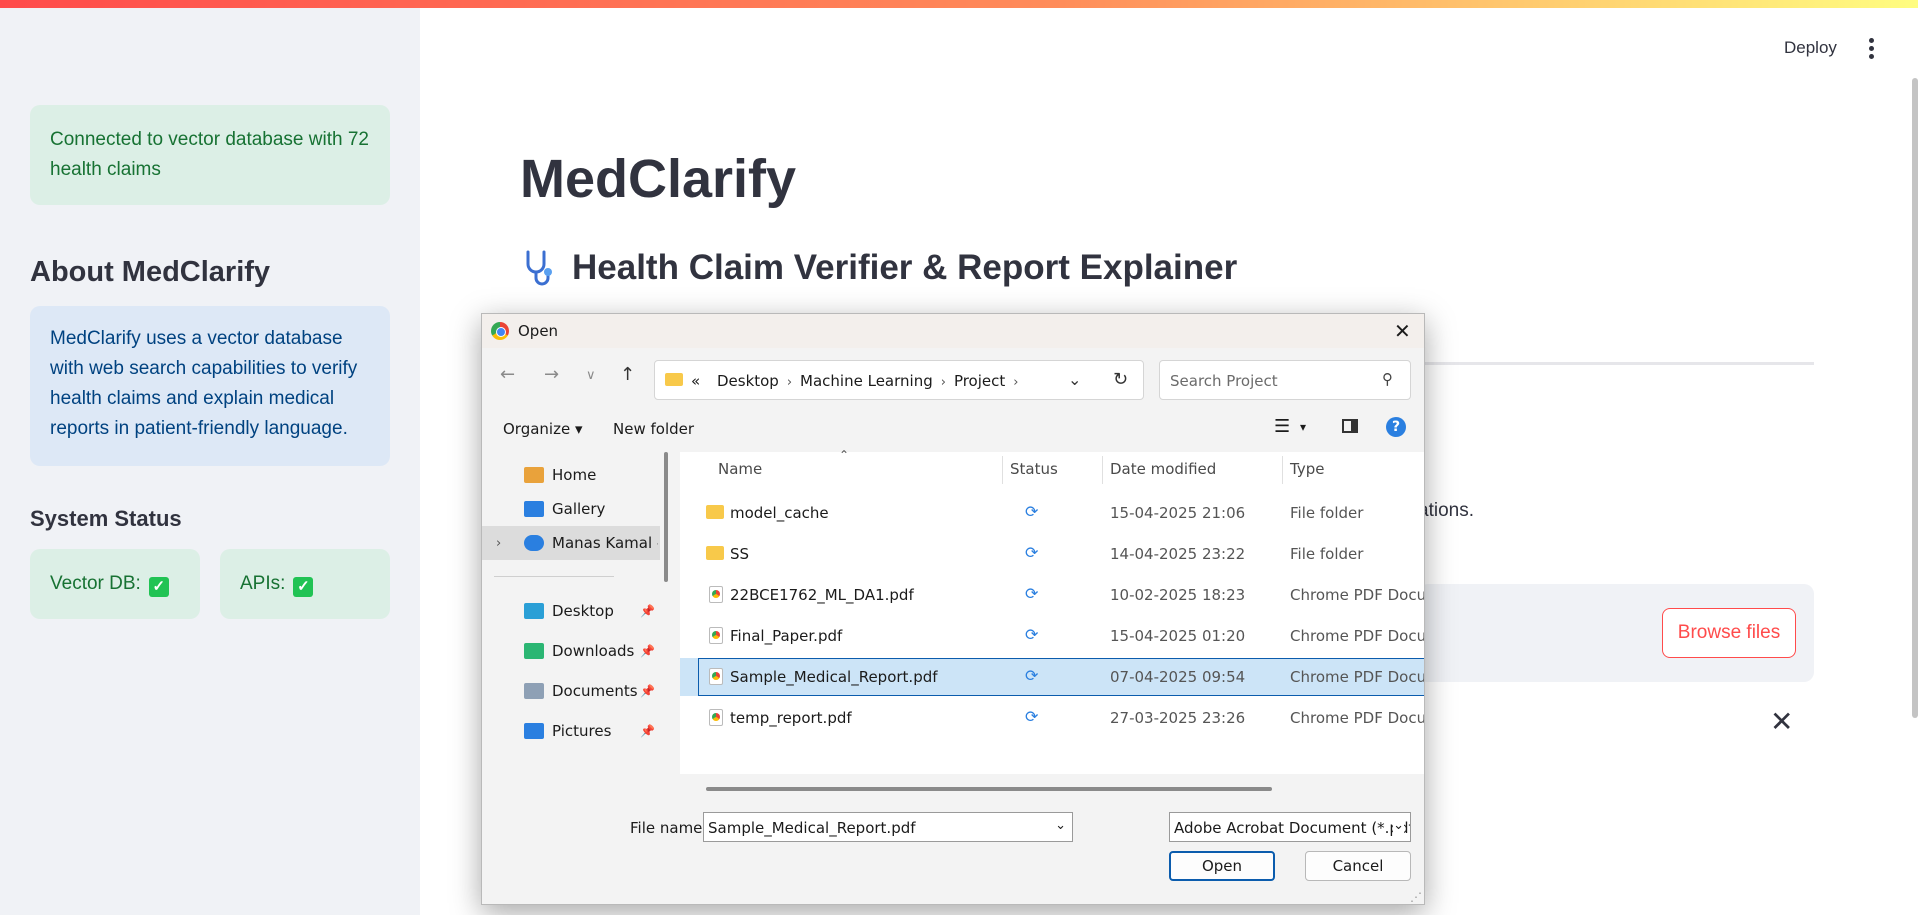 Image resolution: width=1918 pixels, height=915 pixels. What do you see at coordinates (583, 611) in the screenshot?
I see `nav-item-label: Desktop` at bounding box center [583, 611].